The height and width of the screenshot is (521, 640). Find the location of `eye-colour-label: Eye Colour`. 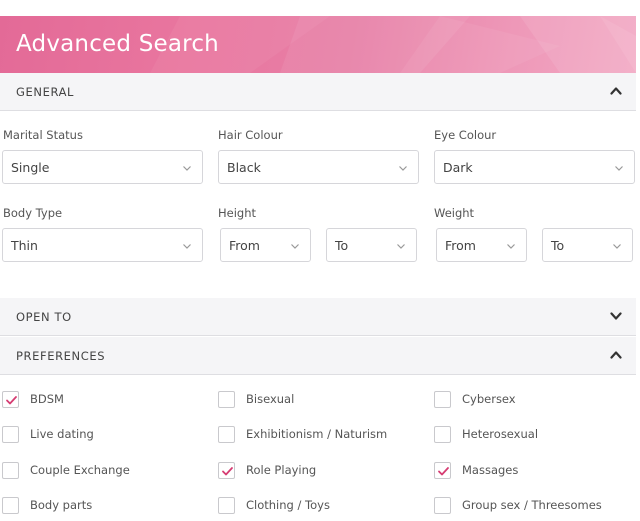

eye-colour-label: Eye Colour is located at coordinates (465, 135).